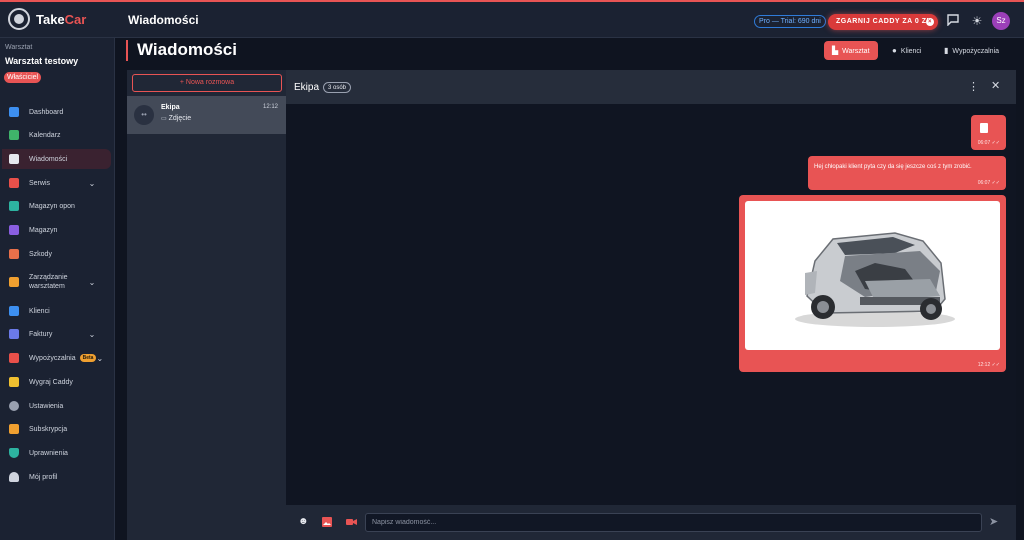 This screenshot has height=540, width=1024. Describe the element at coordinates (327, 522) in the screenshot. I see `image-upload-icon` at that location.